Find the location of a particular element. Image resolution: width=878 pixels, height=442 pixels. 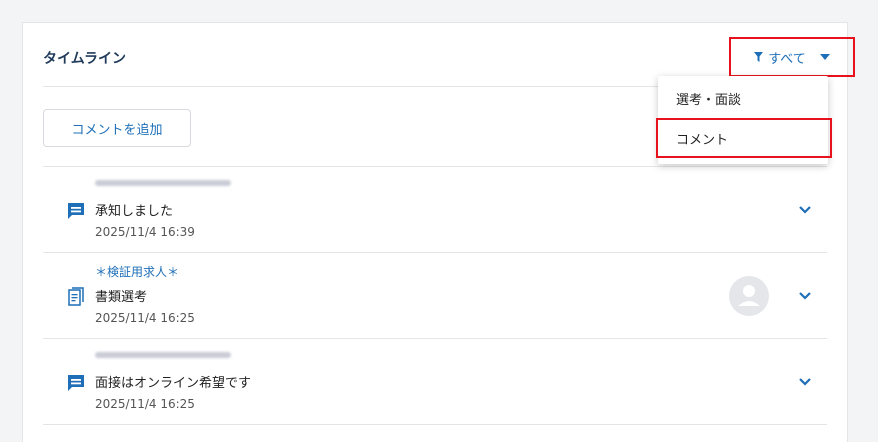

add-comment-button: コメントを追加 is located at coordinates (117, 128).